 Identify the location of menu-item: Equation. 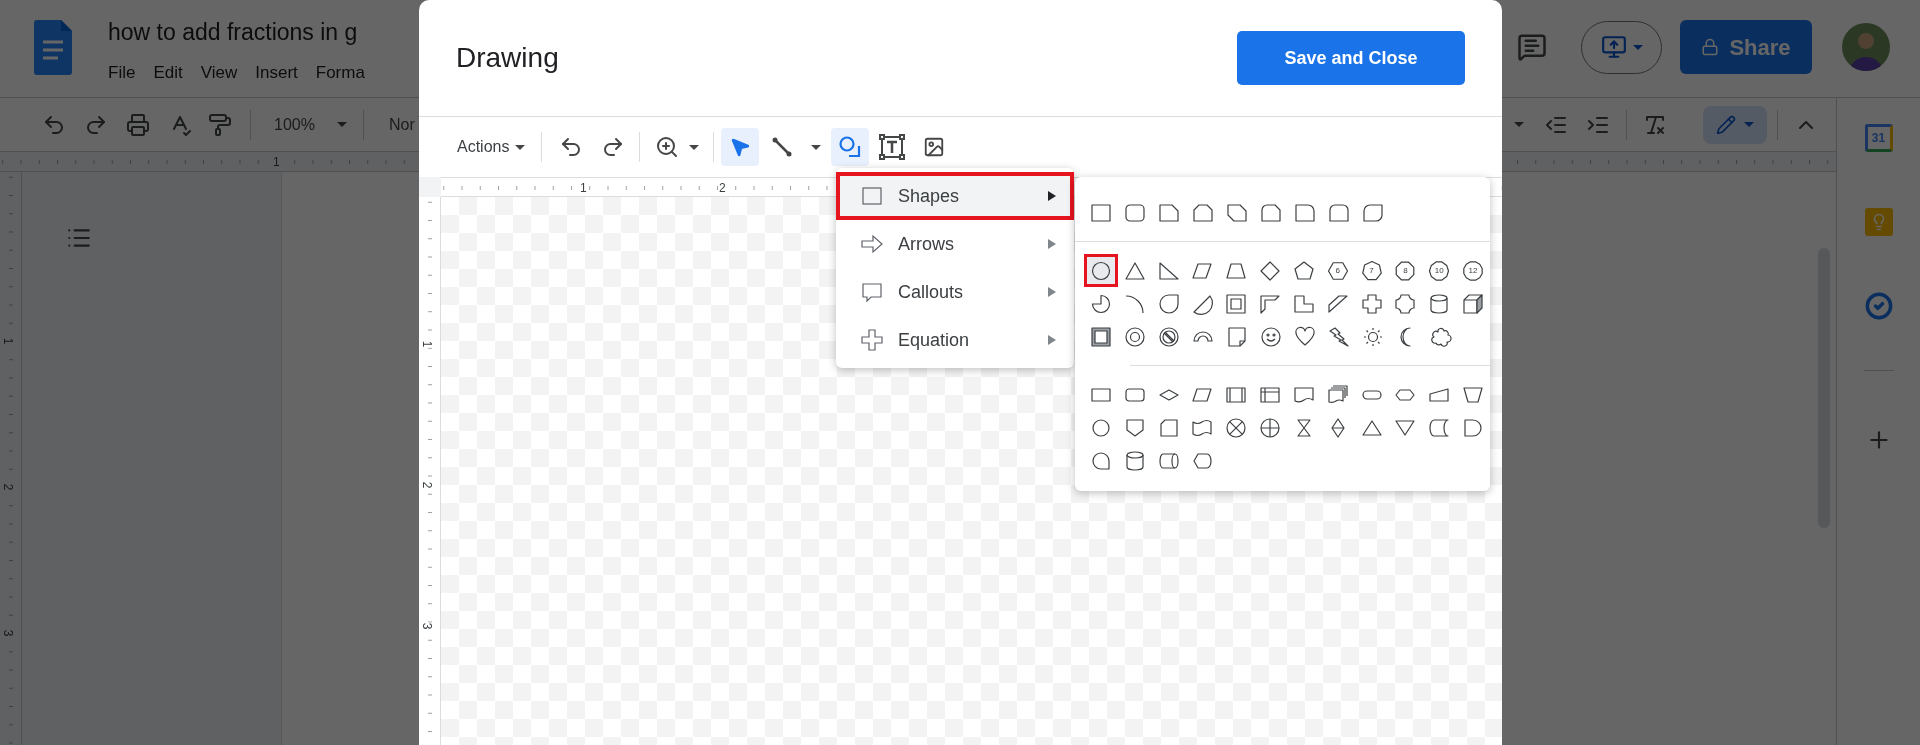
(955, 340).